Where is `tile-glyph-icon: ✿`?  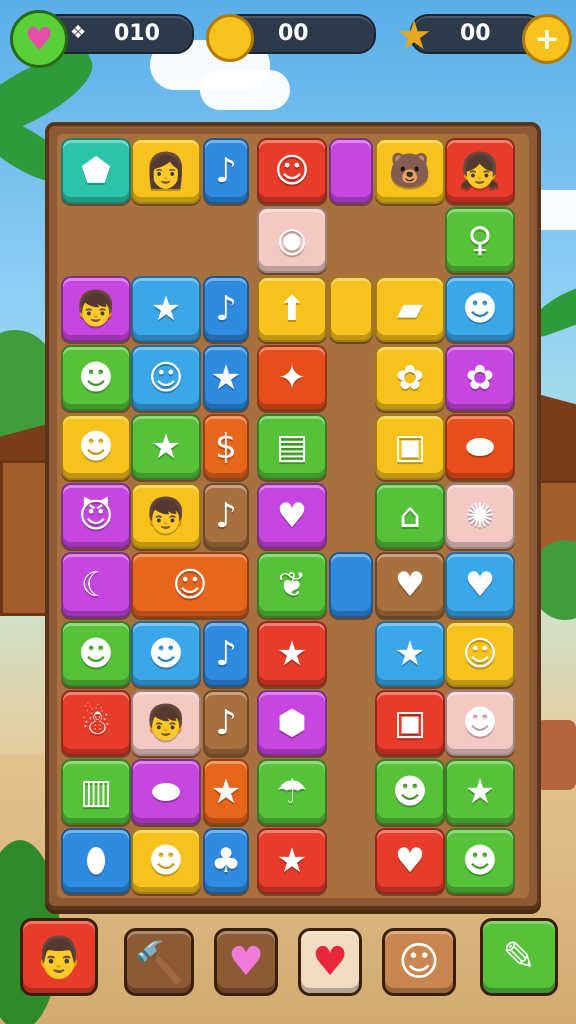 tile-glyph-icon: ✿ is located at coordinates (410, 378).